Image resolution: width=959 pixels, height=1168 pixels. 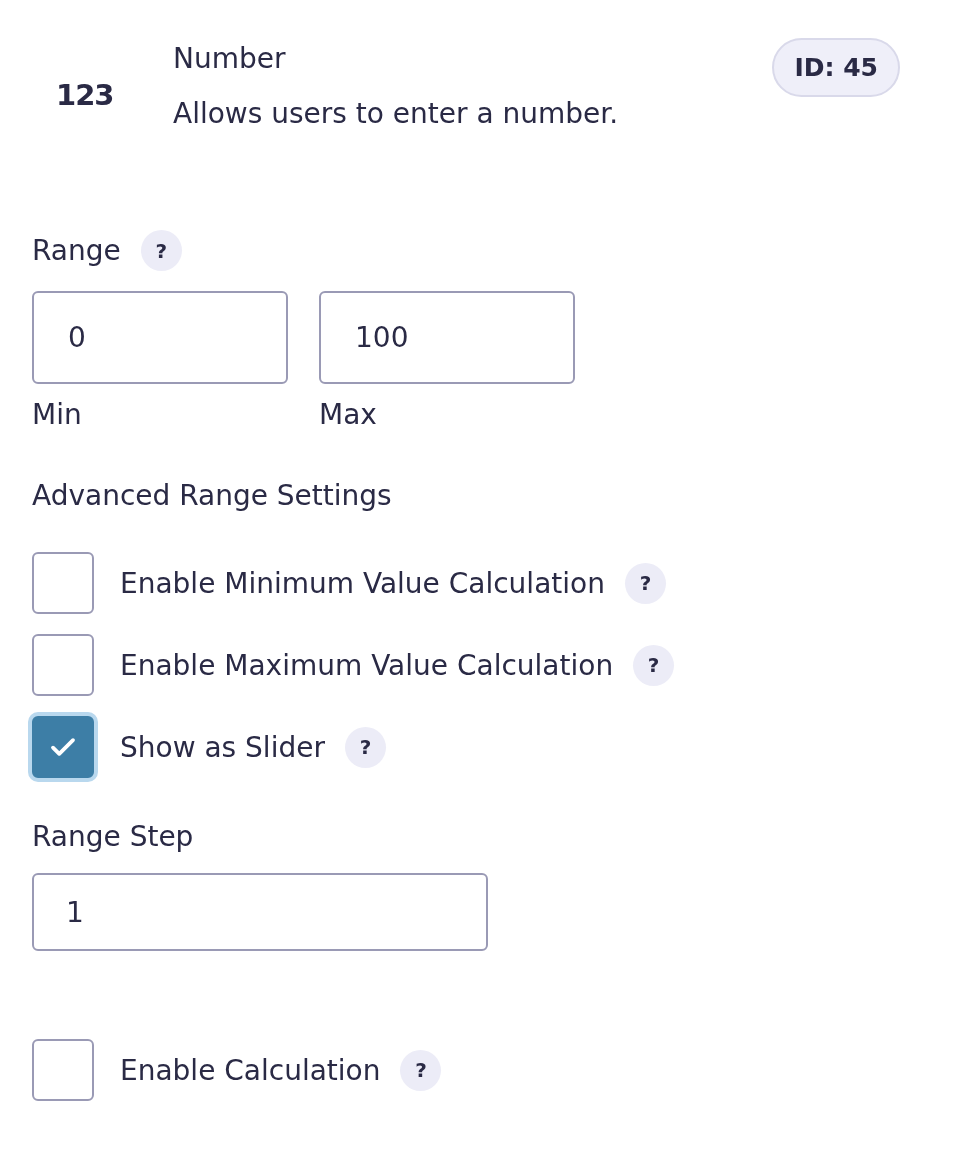 What do you see at coordinates (260, 912) in the screenshot?
I see `range-step-input: 1` at bounding box center [260, 912].